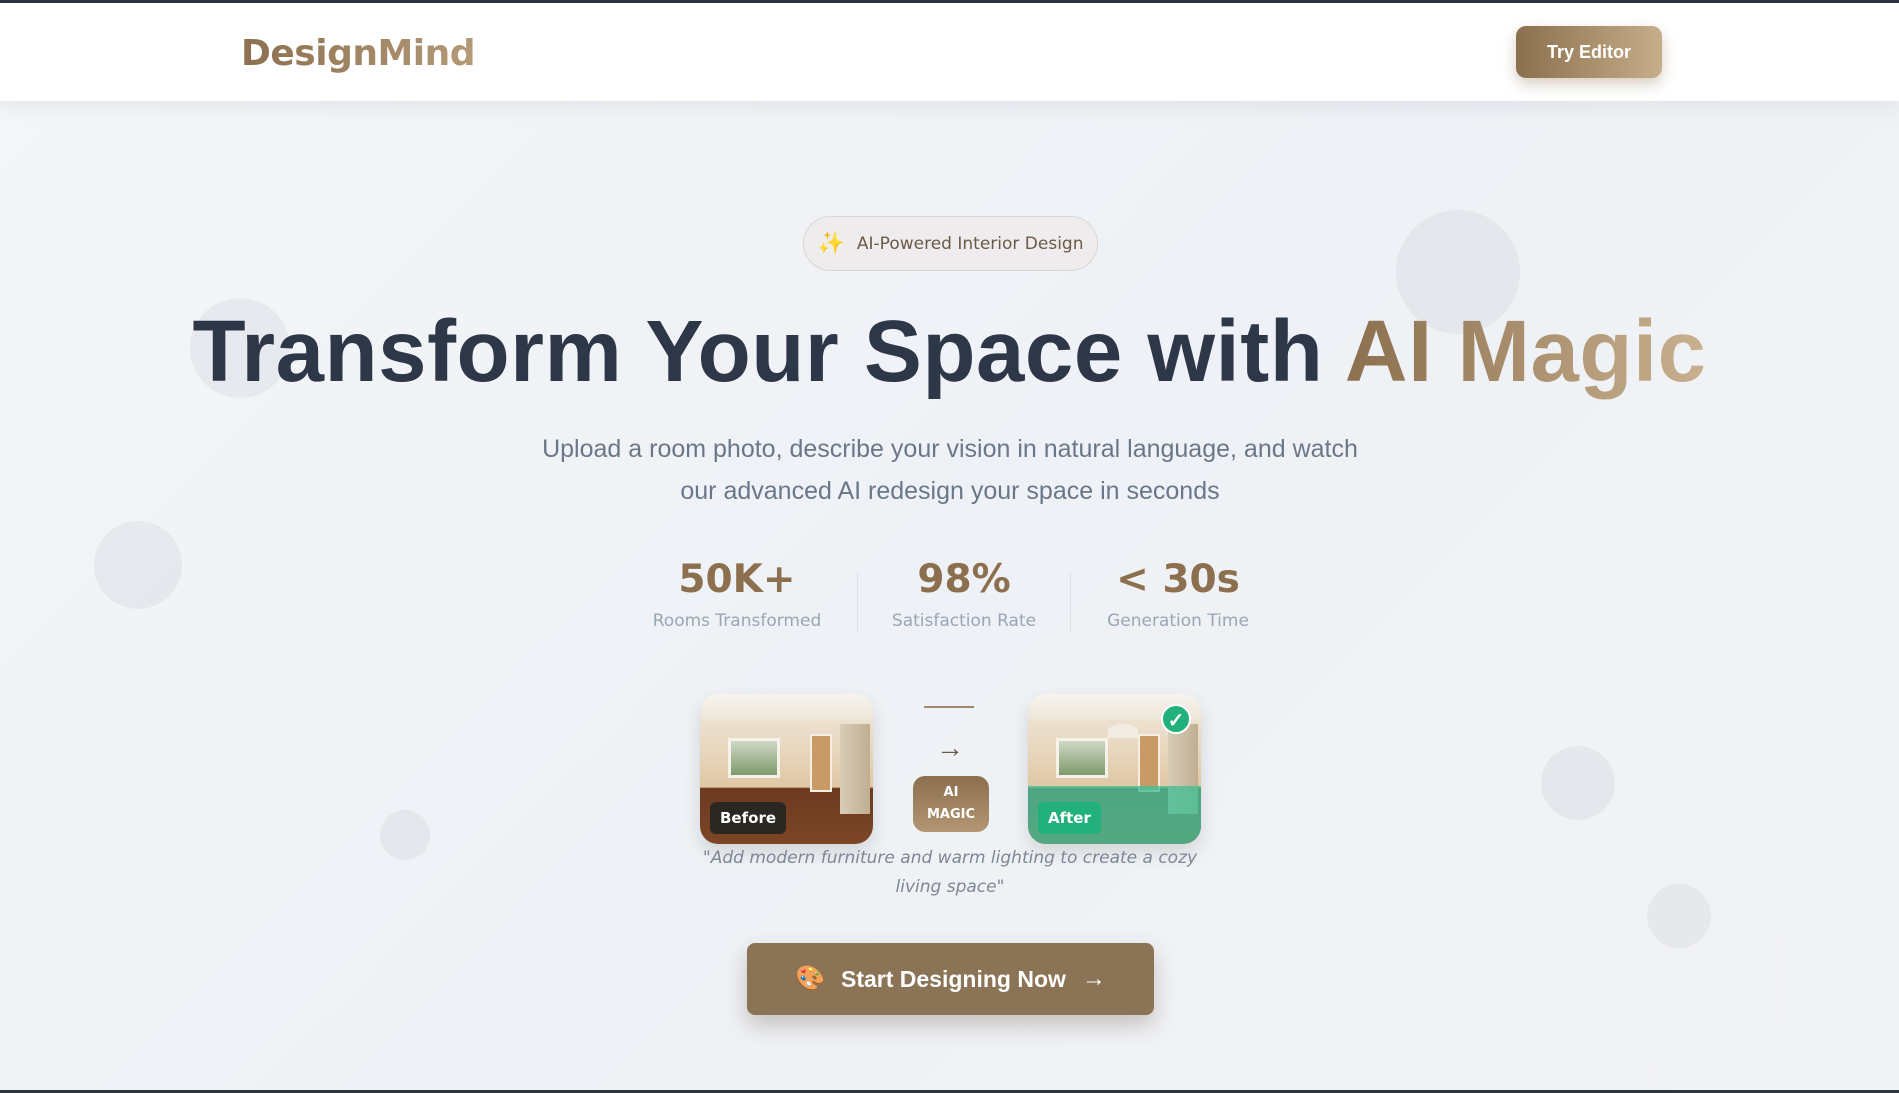  Describe the element at coordinates (1114, 769) in the screenshot. I see `after-photo: ✓ After` at that location.